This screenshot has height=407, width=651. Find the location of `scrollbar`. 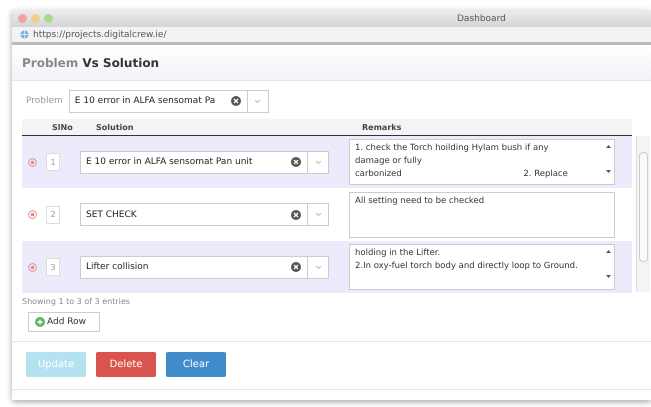

scrollbar is located at coordinates (643, 214).